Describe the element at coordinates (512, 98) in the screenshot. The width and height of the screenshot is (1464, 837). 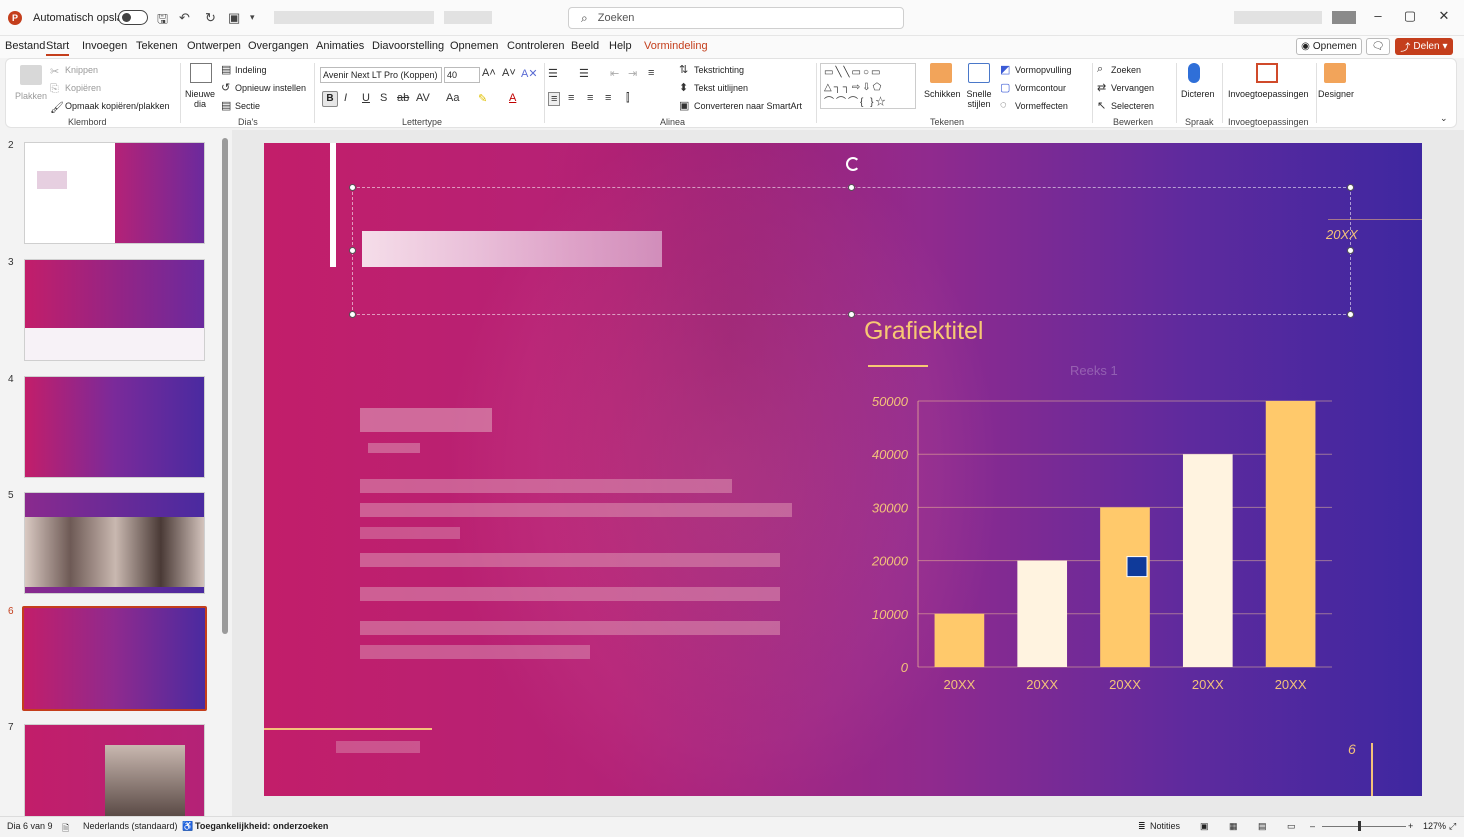
I see `font-color-icon: A` at that location.